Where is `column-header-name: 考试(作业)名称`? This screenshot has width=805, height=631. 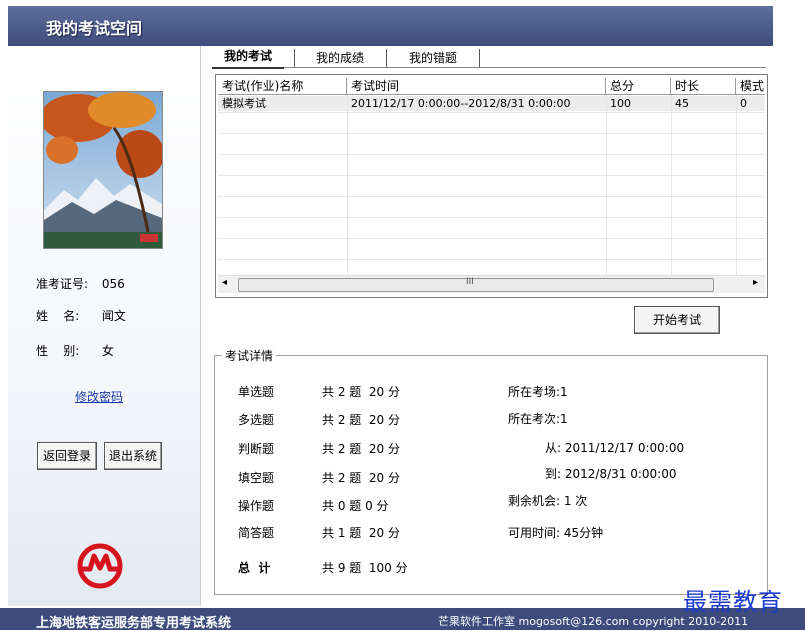
column-header-name: 考试(作业)名称 is located at coordinates (282, 86).